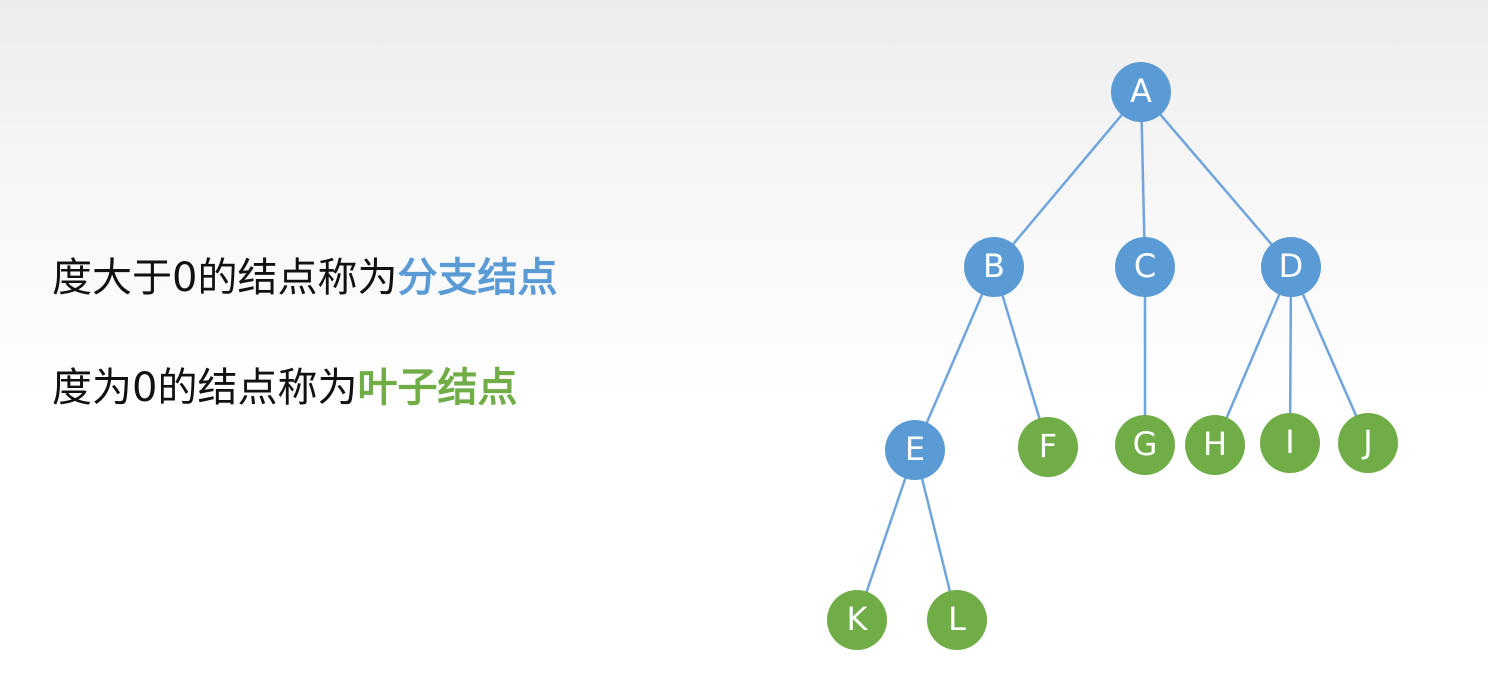  I want to click on node-b: B, so click(994, 267).